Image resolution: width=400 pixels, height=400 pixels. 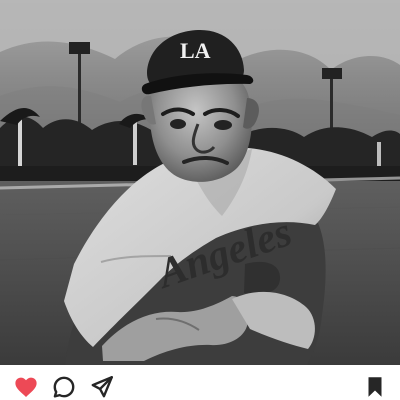 I want to click on bookmark-icon, so click(x=375, y=387).